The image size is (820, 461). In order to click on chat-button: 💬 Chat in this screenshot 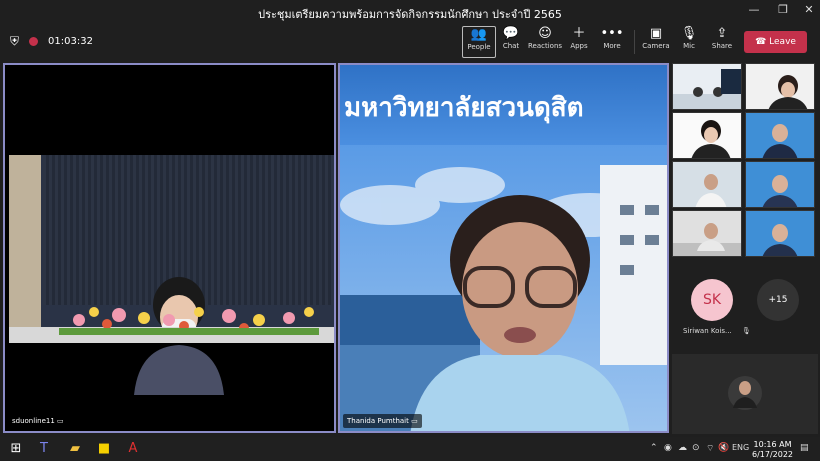, I will do `click(511, 41)`.